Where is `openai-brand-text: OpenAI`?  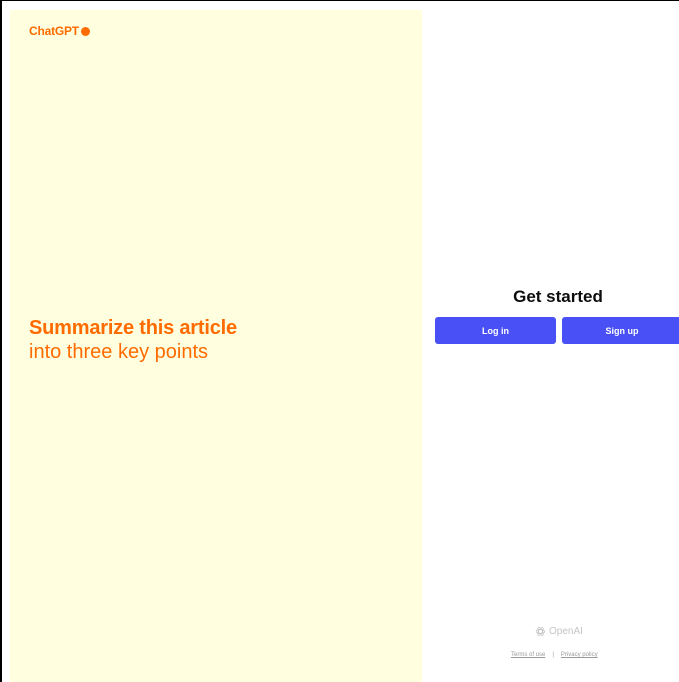
openai-brand-text: OpenAI is located at coordinates (566, 631).